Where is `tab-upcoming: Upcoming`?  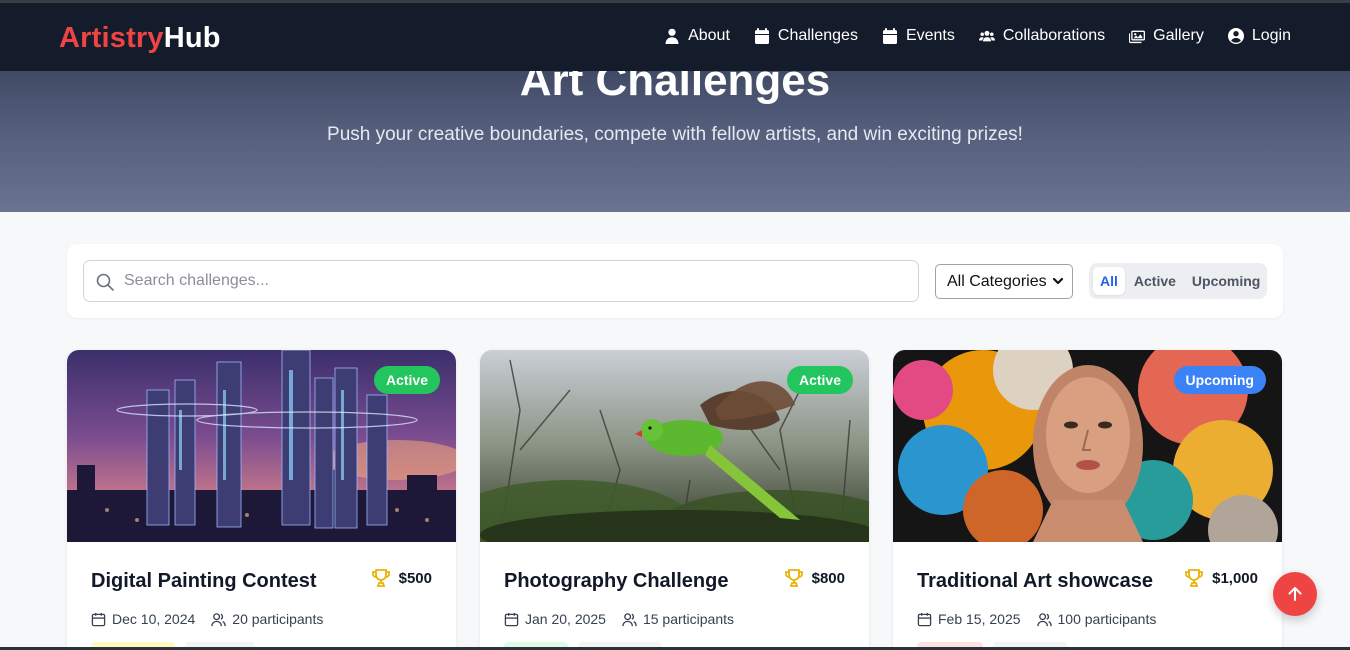
tab-upcoming: Upcoming is located at coordinates (1226, 281).